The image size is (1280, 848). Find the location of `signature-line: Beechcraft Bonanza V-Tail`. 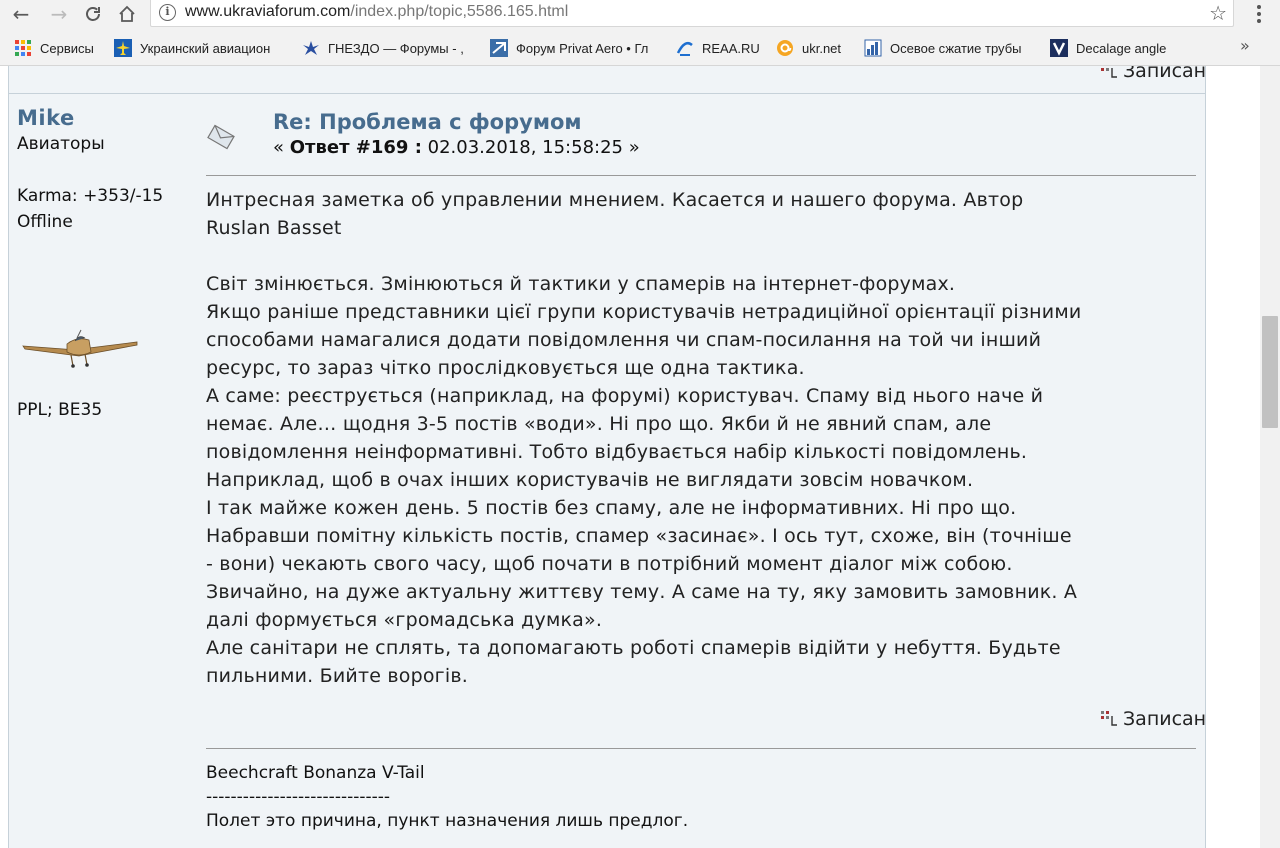

signature-line: Beechcraft Bonanza V-Tail is located at coordinates (315, 773).